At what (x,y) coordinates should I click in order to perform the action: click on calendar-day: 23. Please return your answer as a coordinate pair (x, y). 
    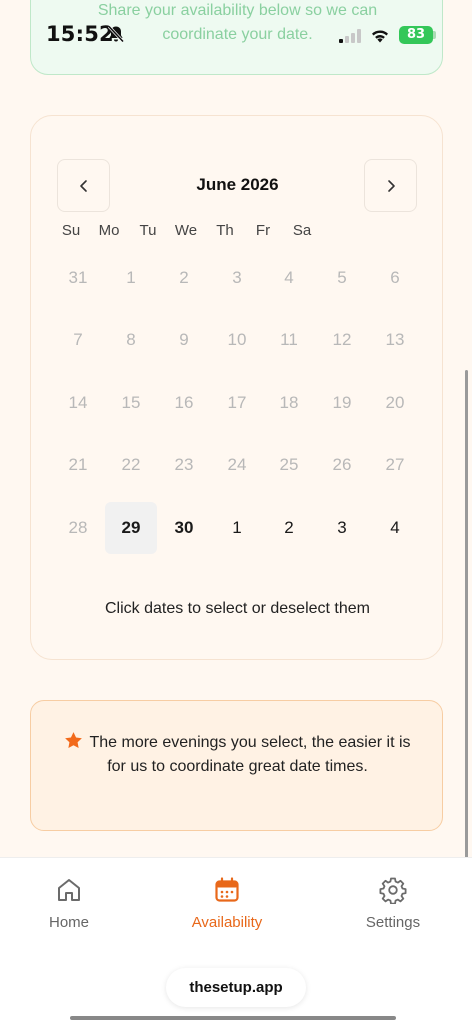
    Looking at the image, I should click on (184, 464).